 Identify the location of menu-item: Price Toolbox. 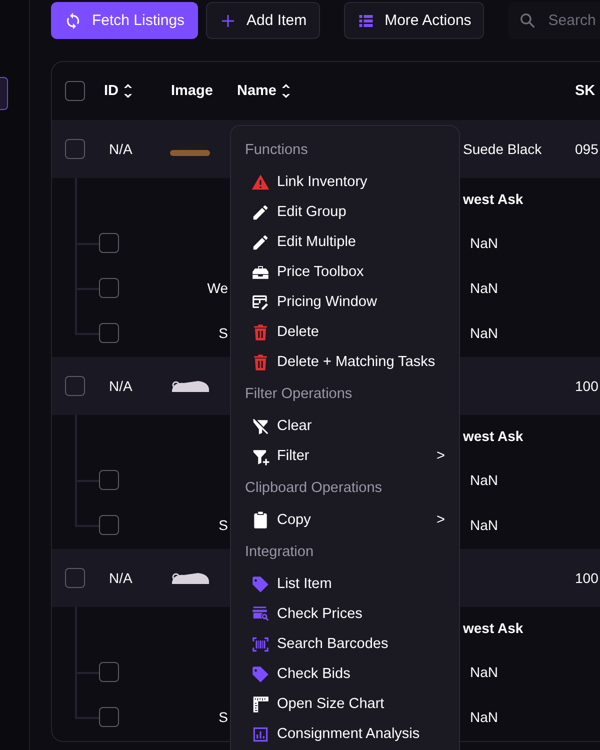
(345, 272).